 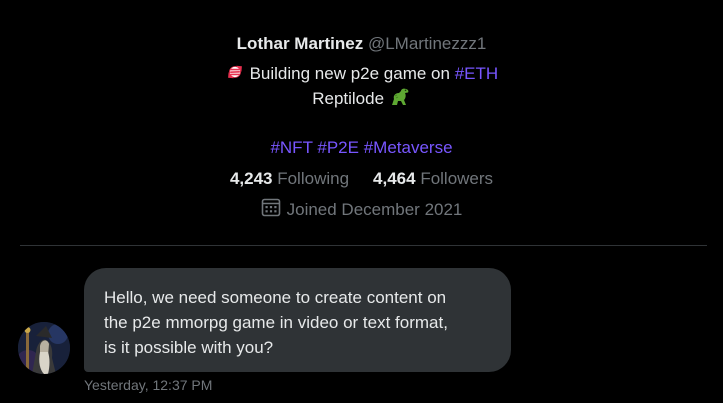 What do you see at coordinates (235, 75) in the screenshot?
I see `candy-icon` at bounding box center [235, 75].